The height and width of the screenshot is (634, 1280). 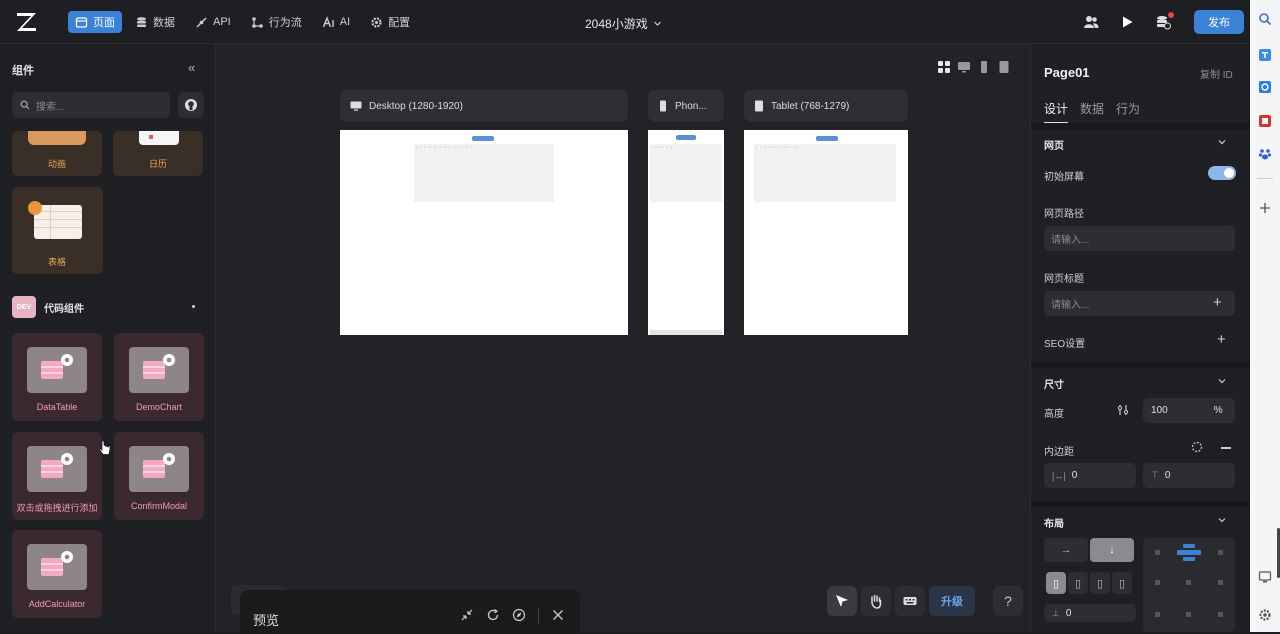 What do you see at coordinates (1189, 553) in the screenshot?
I see `align-selected-marker` at bounding box center [1189, 553].